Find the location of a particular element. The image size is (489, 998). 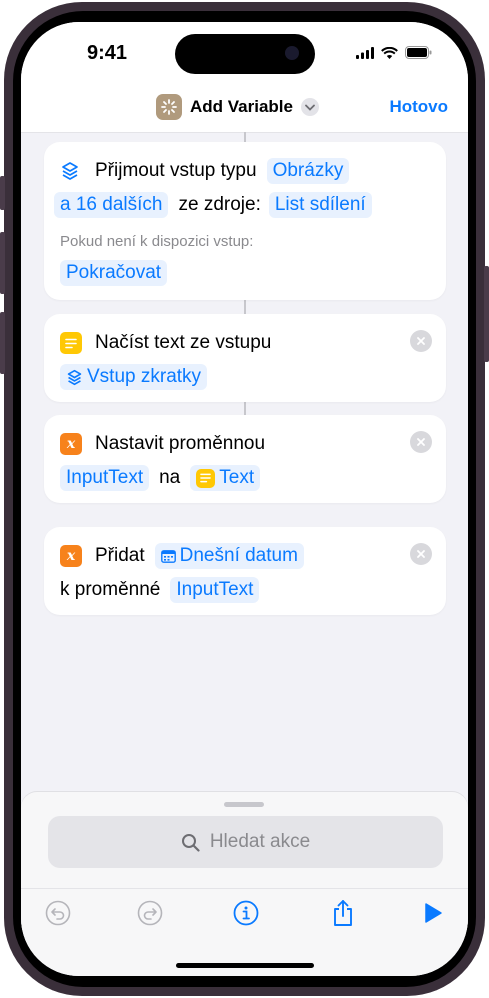

run-button is located at coordinates (433, 913).